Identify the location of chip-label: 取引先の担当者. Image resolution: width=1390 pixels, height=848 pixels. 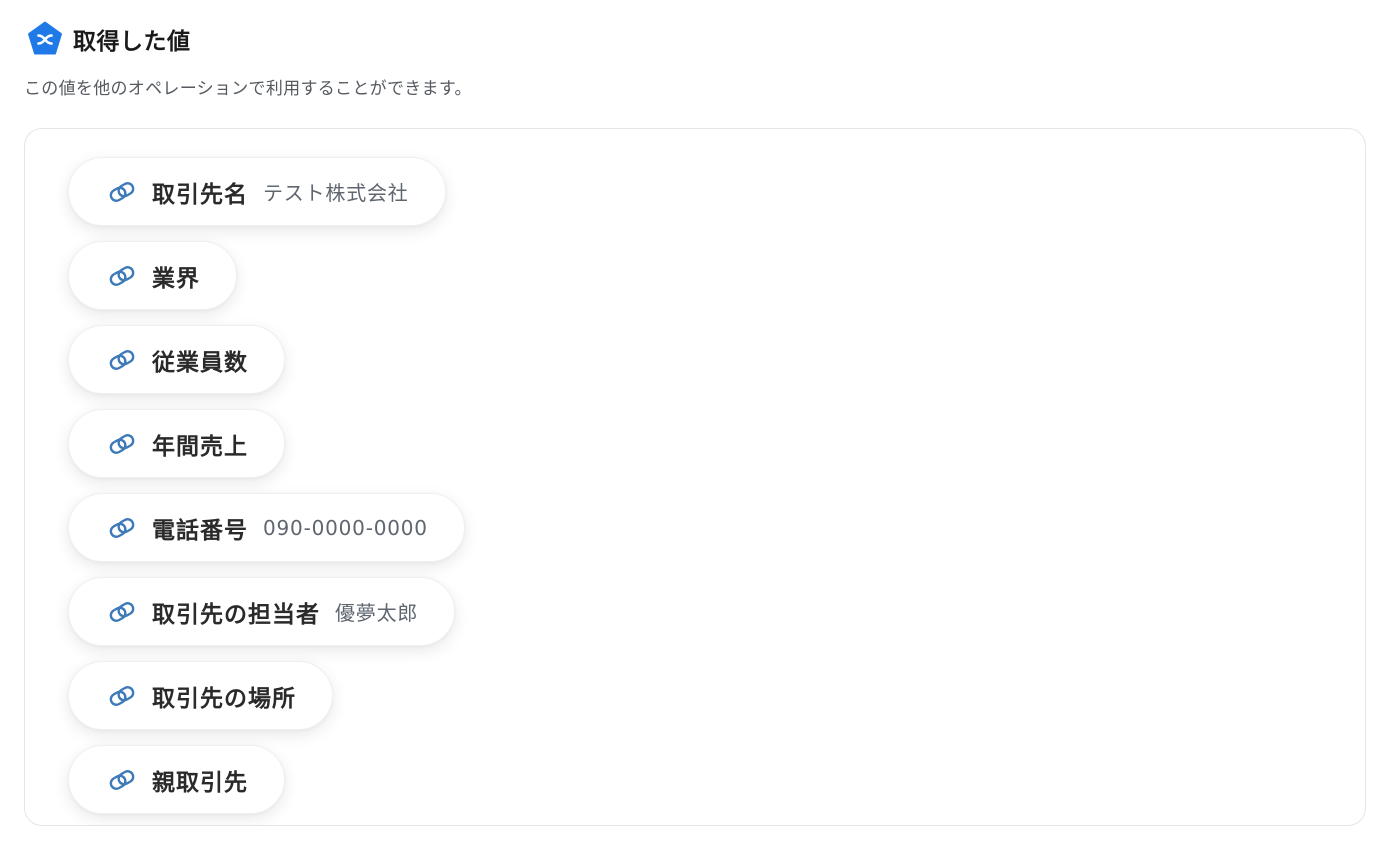
(236, 614).